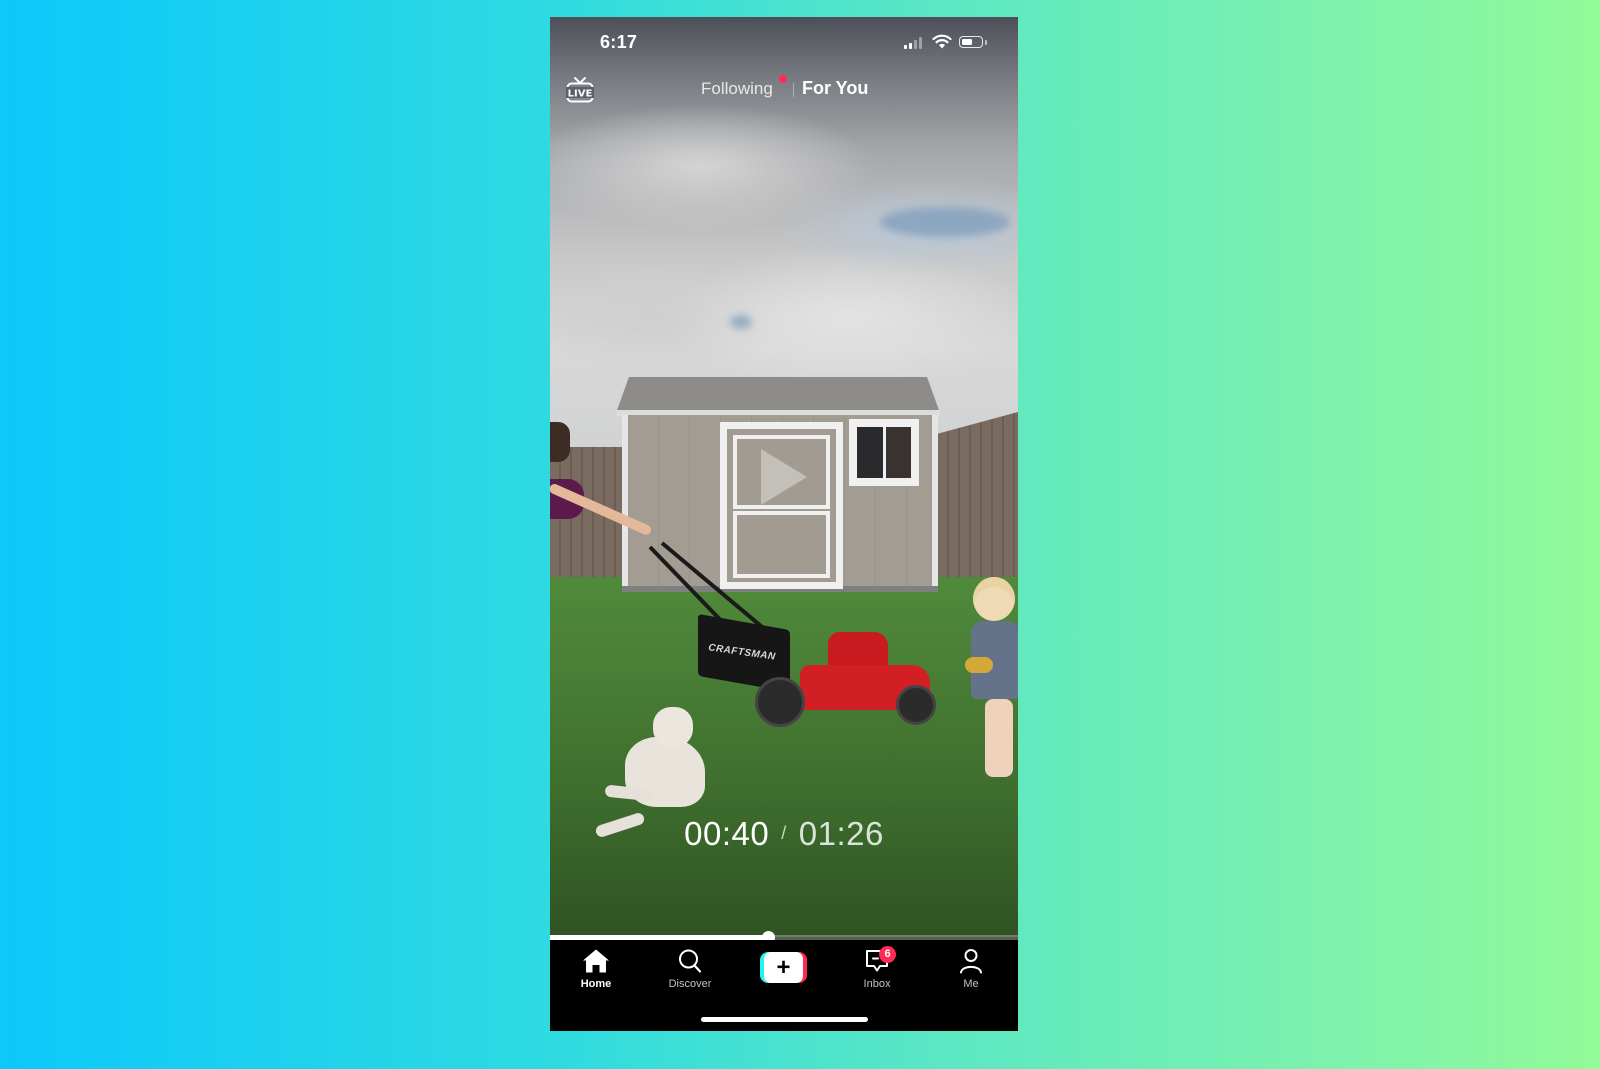 The width and height of the screenshot is (1600, 1069). Describe the element at coordinates (783, 79) in the screenshot. I see `following-notification-dot` at that location.